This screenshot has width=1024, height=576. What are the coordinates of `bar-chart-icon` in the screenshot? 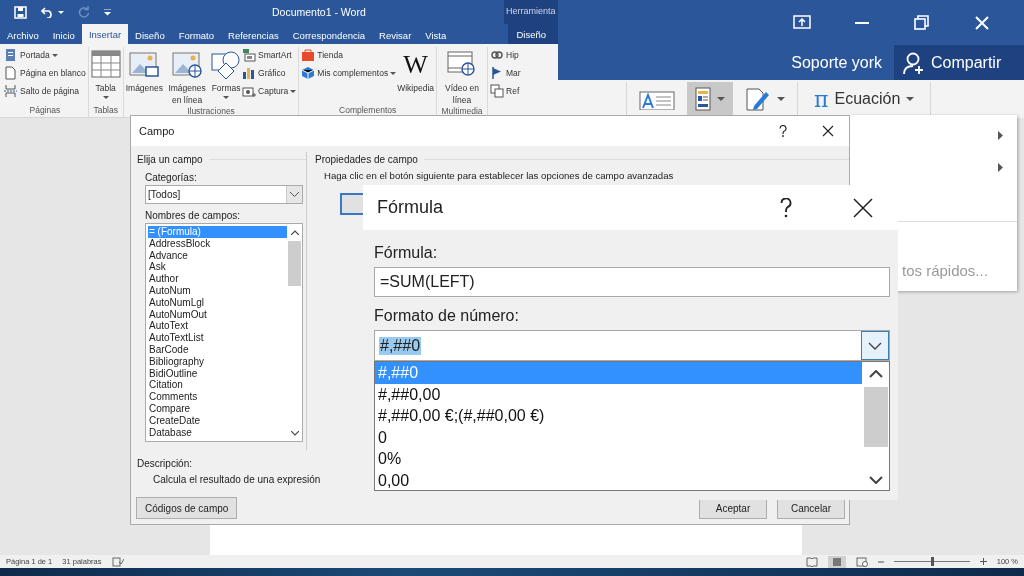 It's located at (249, 73).